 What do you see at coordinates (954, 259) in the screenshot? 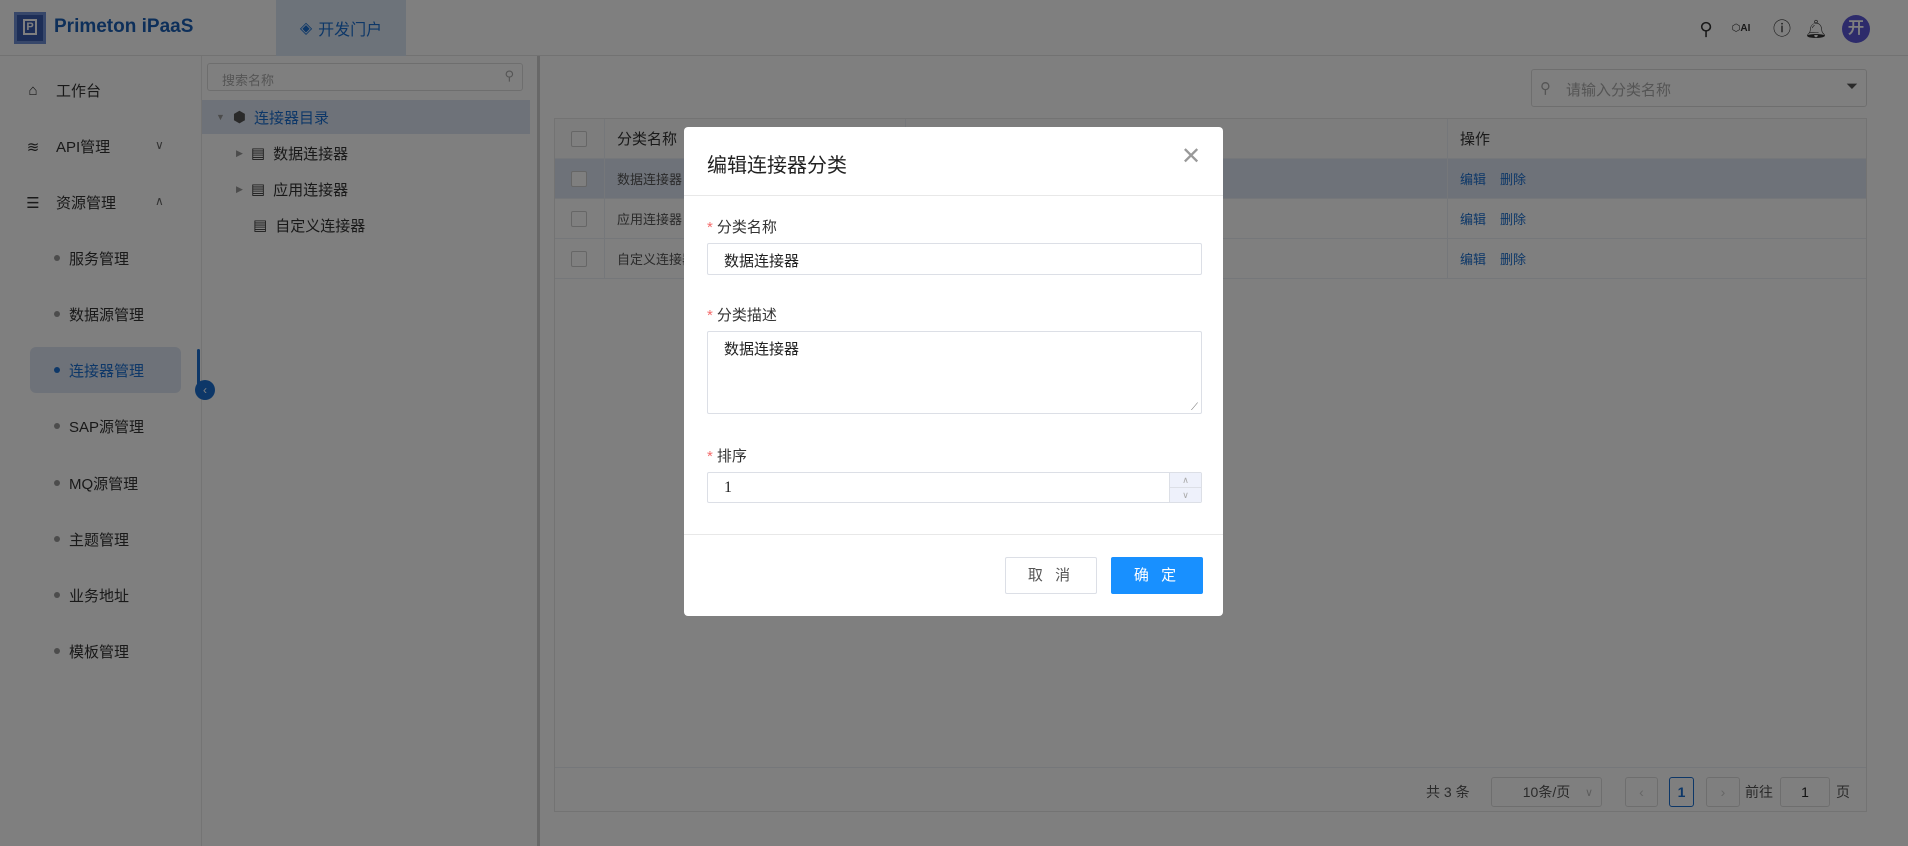
I see `category-name-input: 数据连接器` at bounding box center [954, 259].